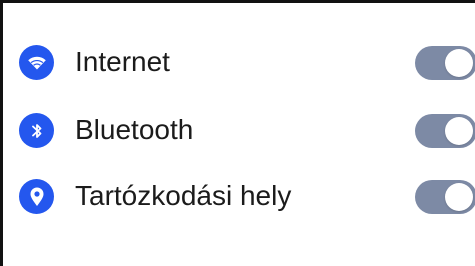 The height and width of the screenshot is (266, 475). Describe the element at coordinates (122, 61) in the screenshot. I see `setting-label-internet: Internet` at that location.